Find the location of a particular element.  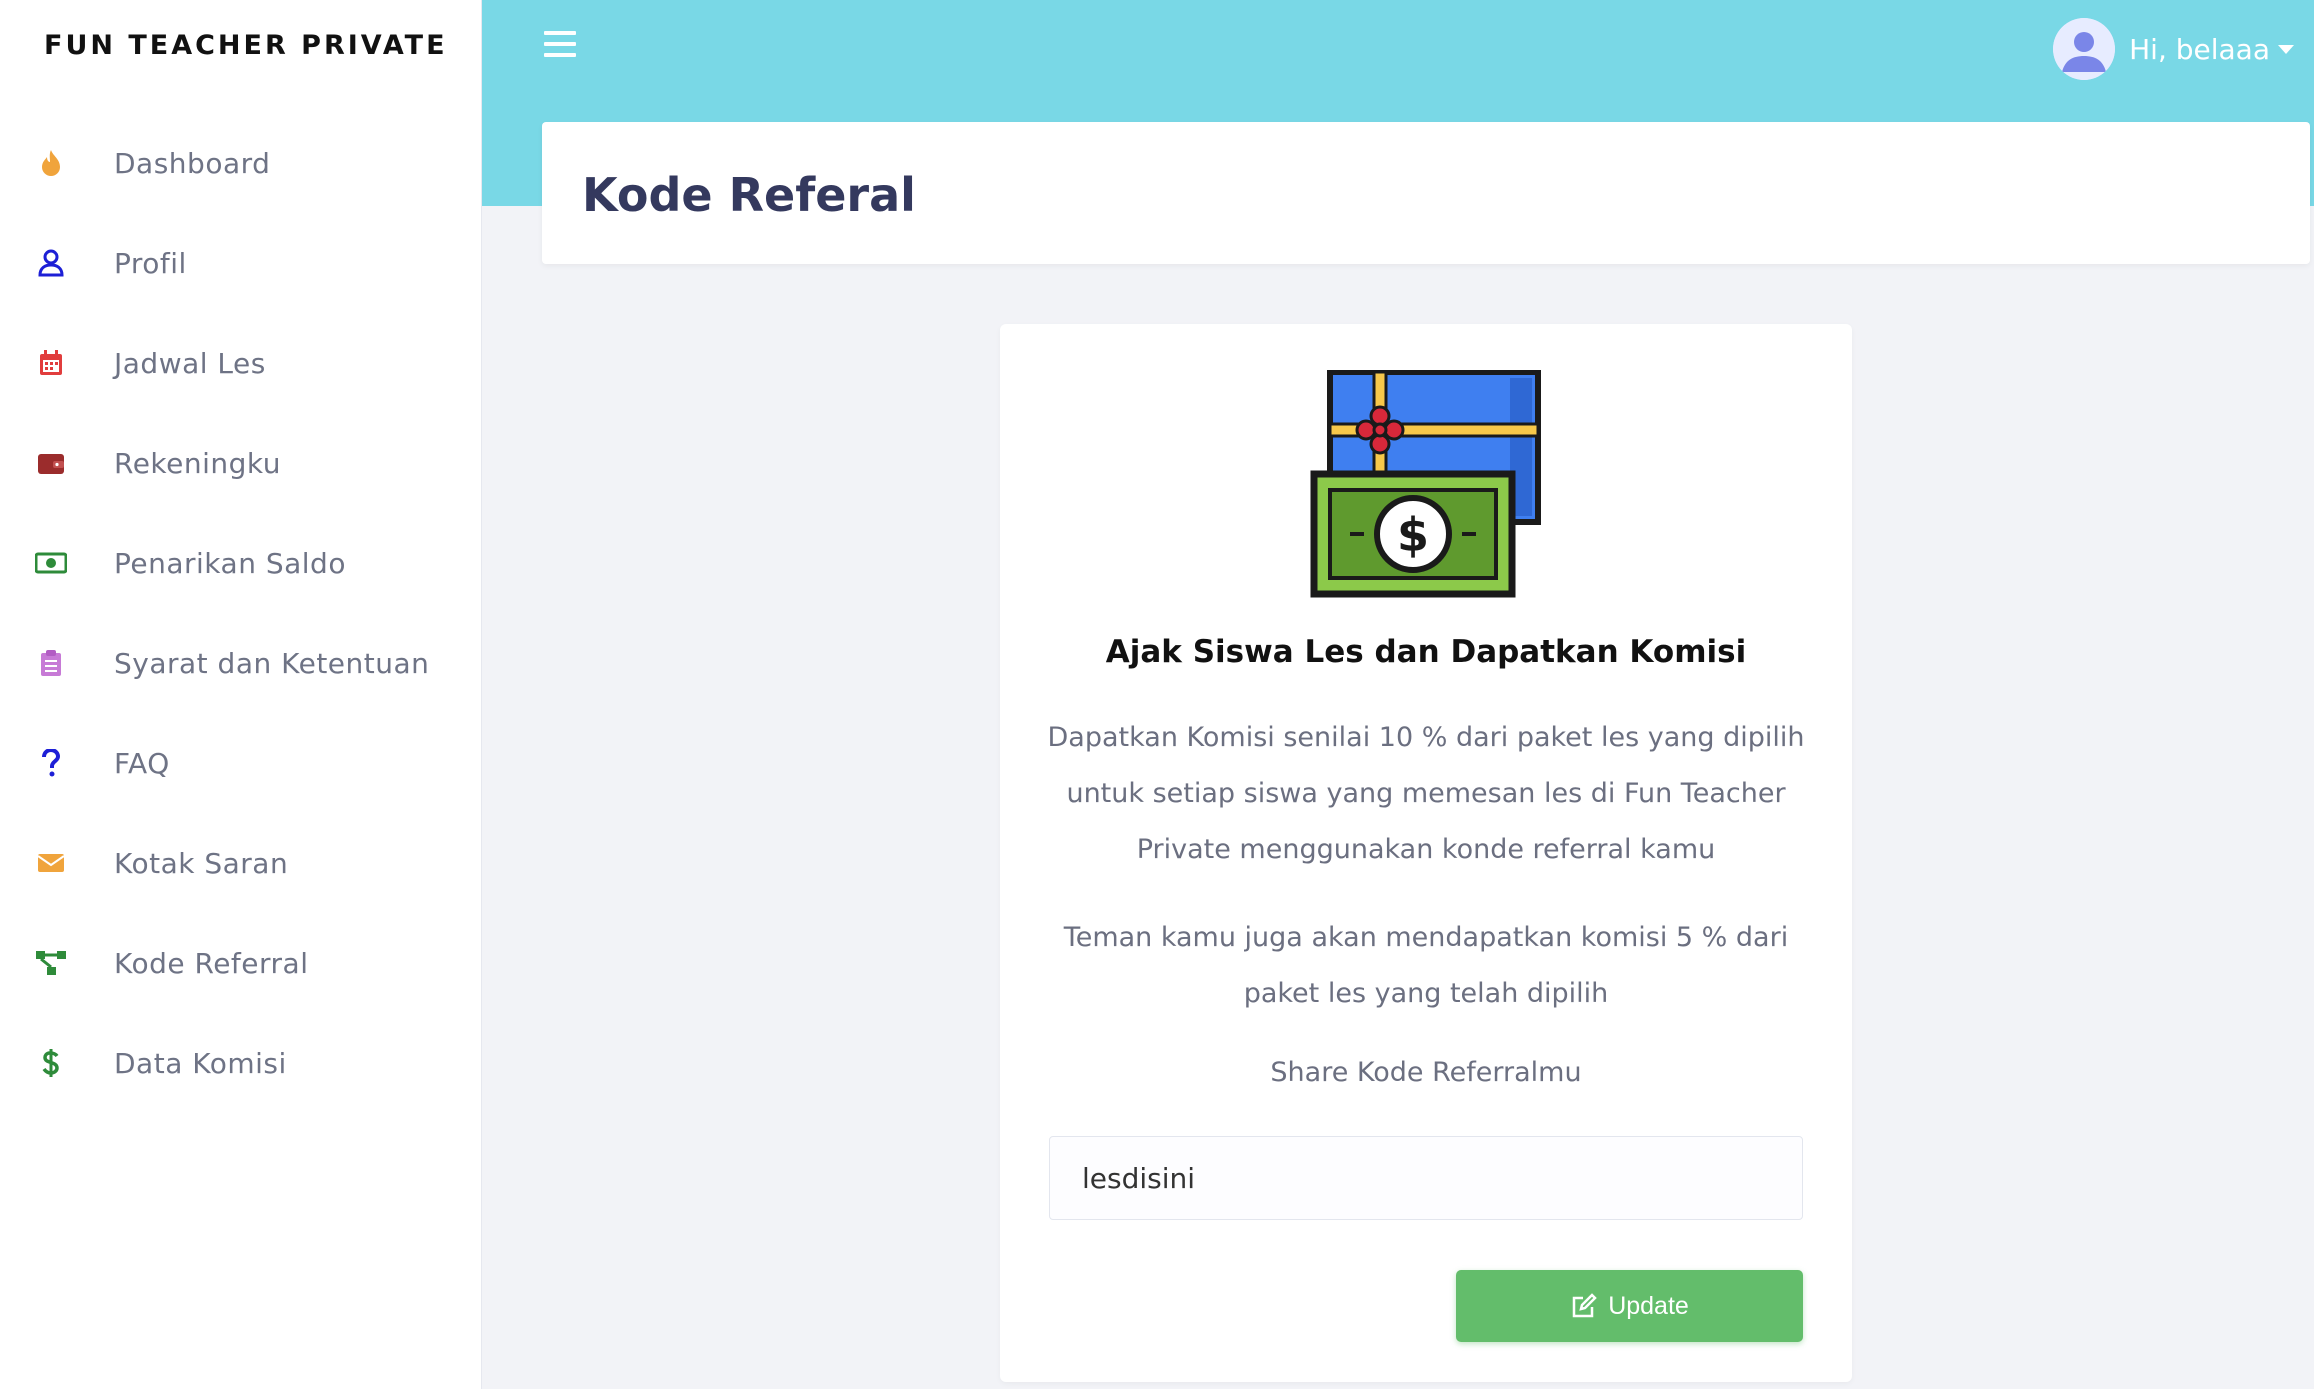

update-button: Update is located at coordinates (1629, 1306).